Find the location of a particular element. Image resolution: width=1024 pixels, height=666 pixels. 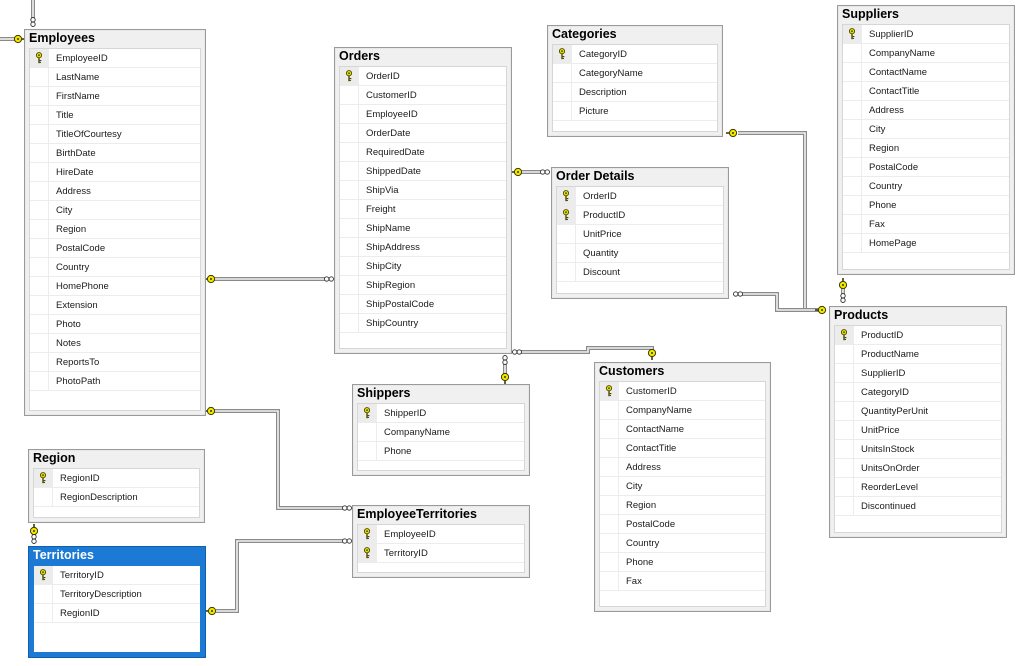

column-row: UnitsInStock is located at coordinates (918, 449).